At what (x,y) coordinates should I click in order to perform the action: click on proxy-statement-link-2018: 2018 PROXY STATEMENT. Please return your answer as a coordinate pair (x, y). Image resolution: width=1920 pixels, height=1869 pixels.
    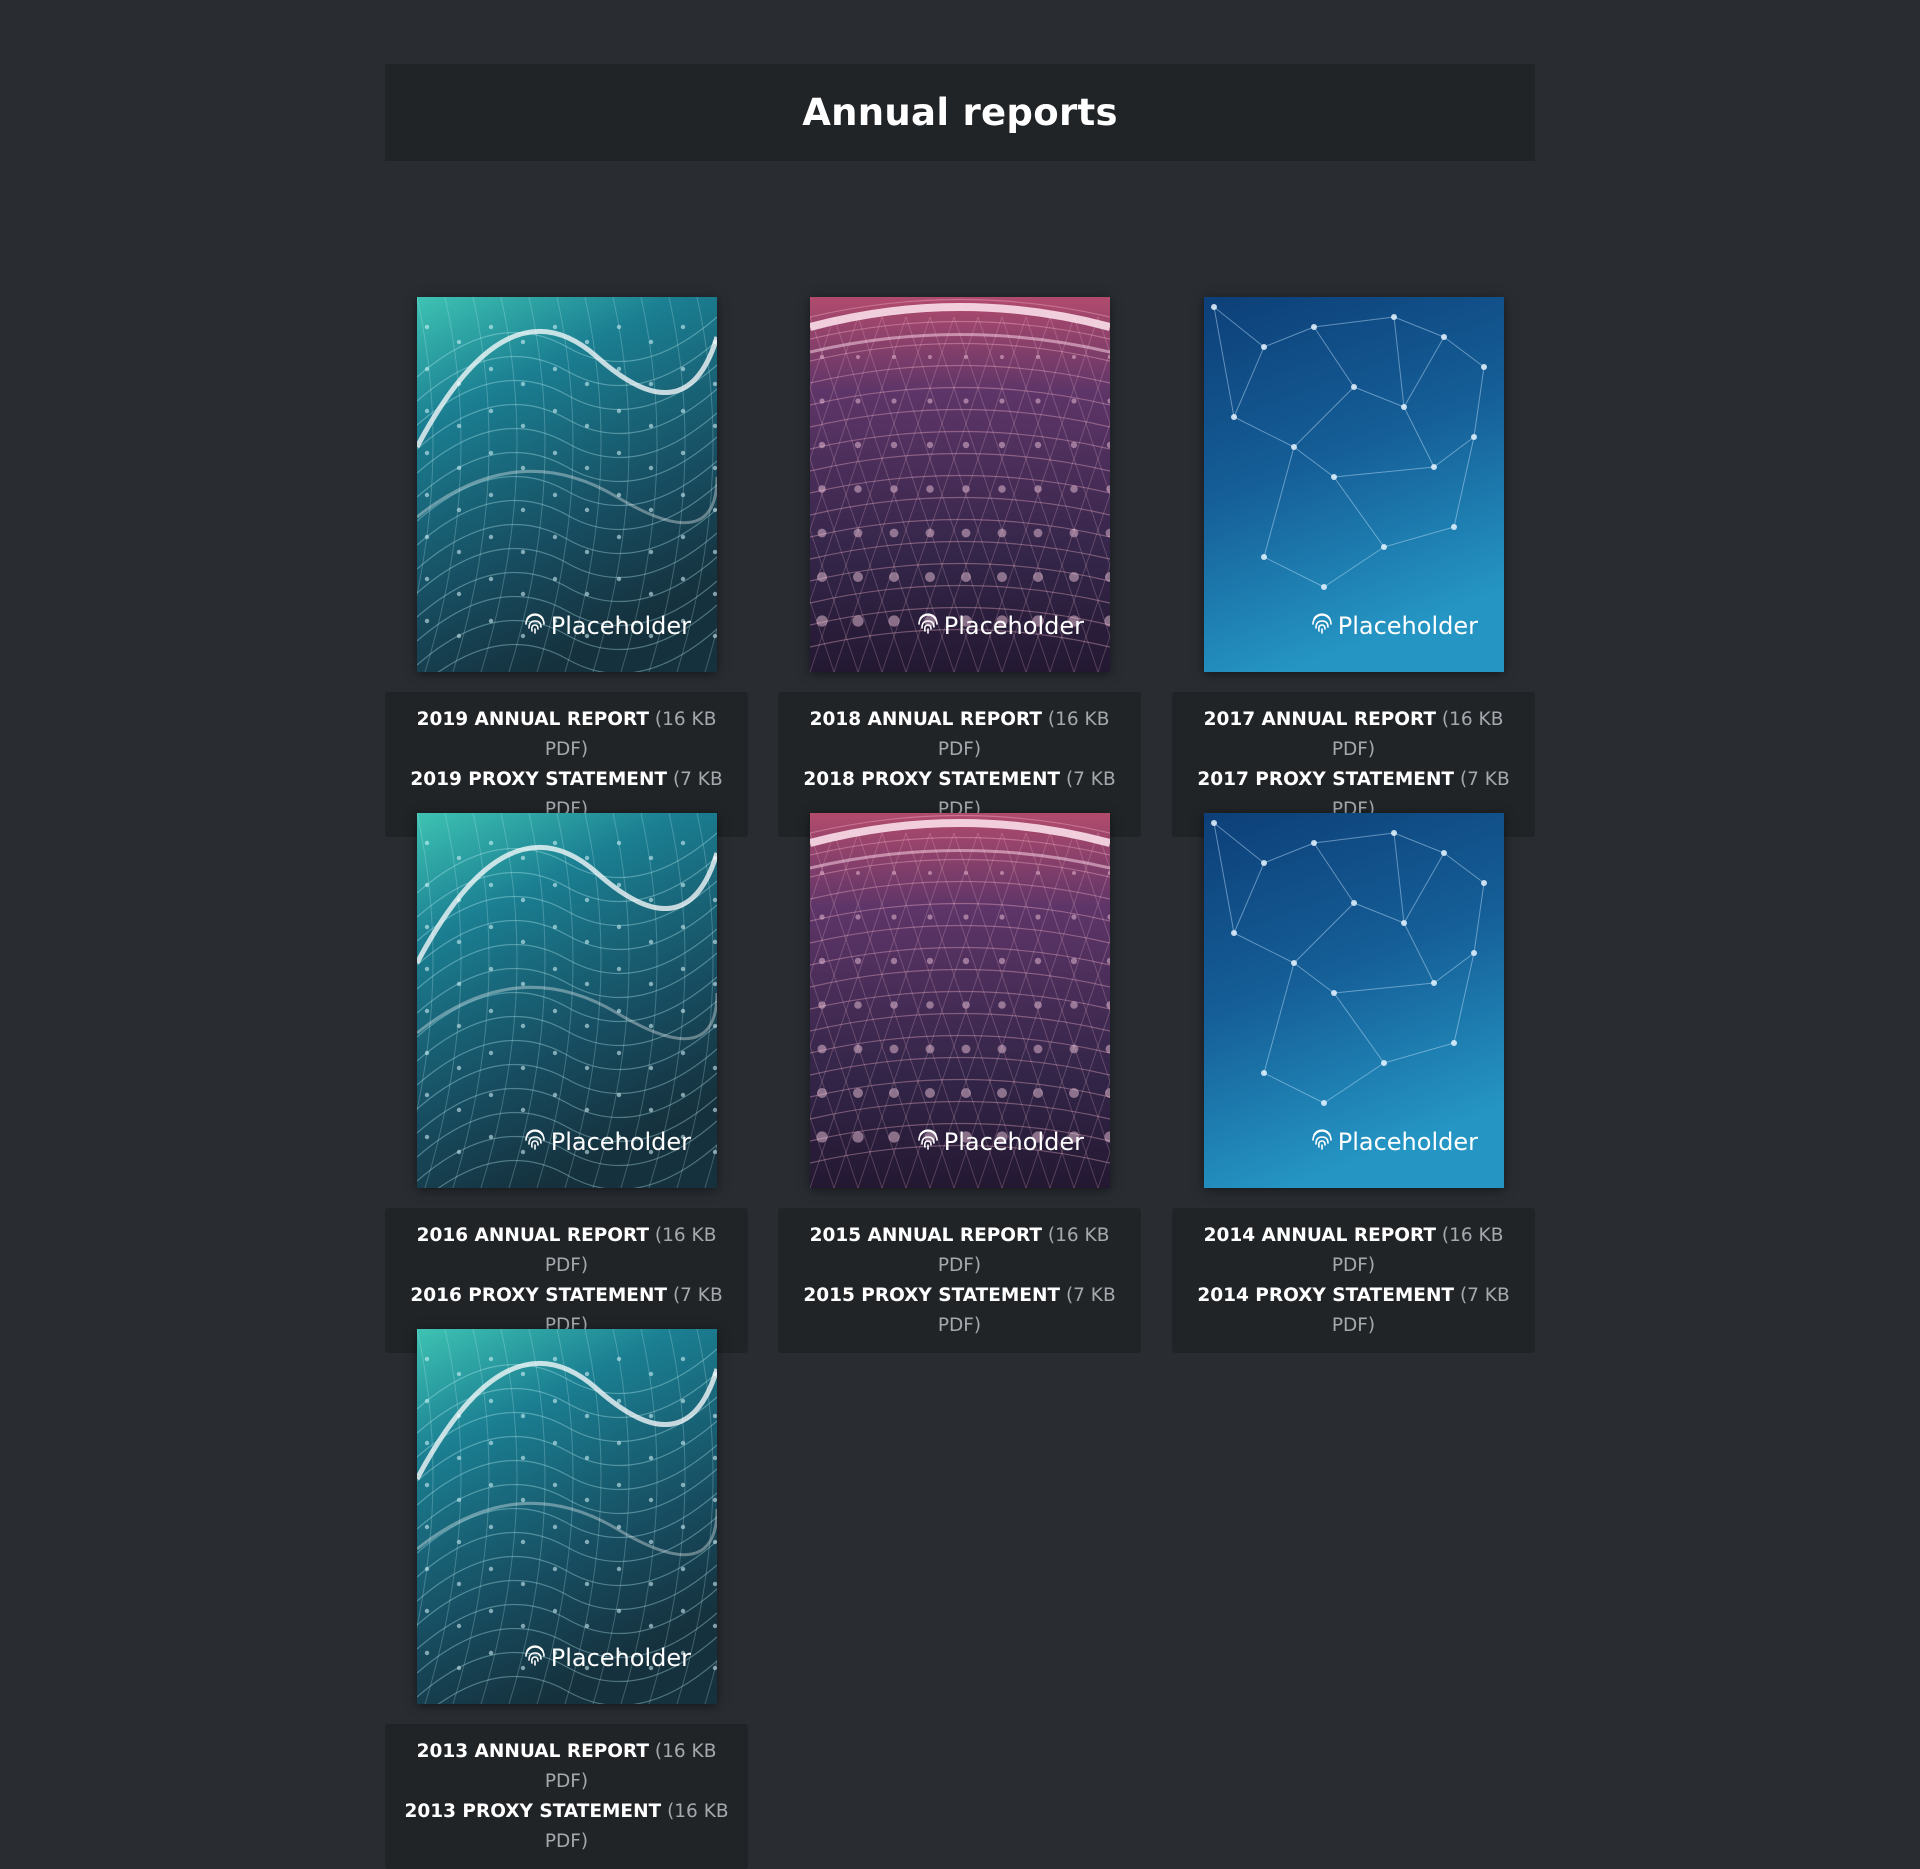
    Looking at the image, I should click on (931, 779).